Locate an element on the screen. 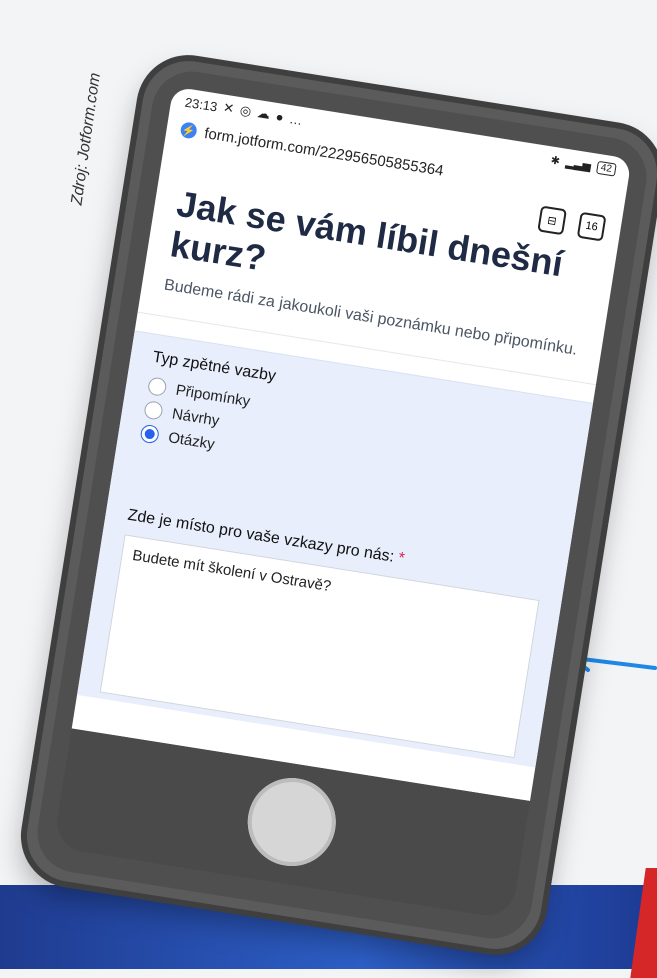  whatsapp-icon: ◎ is located at coordinates (245, 110).